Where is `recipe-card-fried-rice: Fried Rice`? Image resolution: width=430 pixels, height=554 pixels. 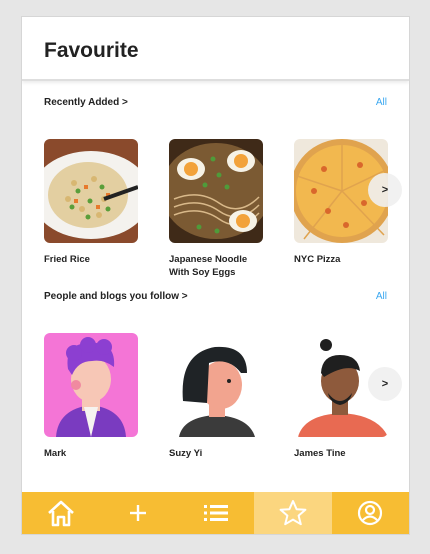
recipe-card-fried-rice: Fried Rice is located at coordinates (91, 202).